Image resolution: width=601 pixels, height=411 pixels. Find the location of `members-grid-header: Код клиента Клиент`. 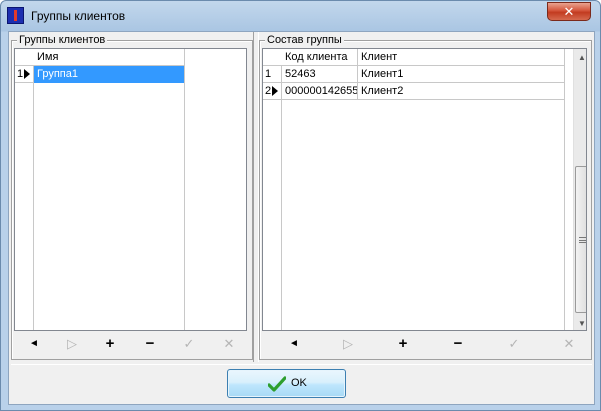

members-grid-header: Код клиента Клиент is located at coordinates (414, 57).